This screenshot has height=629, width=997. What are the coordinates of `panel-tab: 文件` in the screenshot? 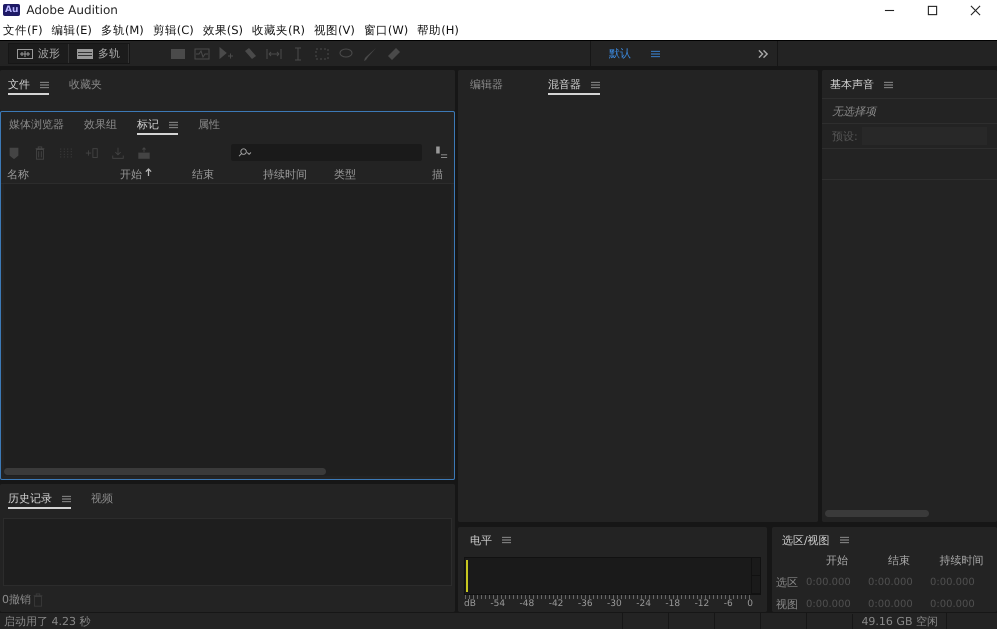 It's located at (28, 85).